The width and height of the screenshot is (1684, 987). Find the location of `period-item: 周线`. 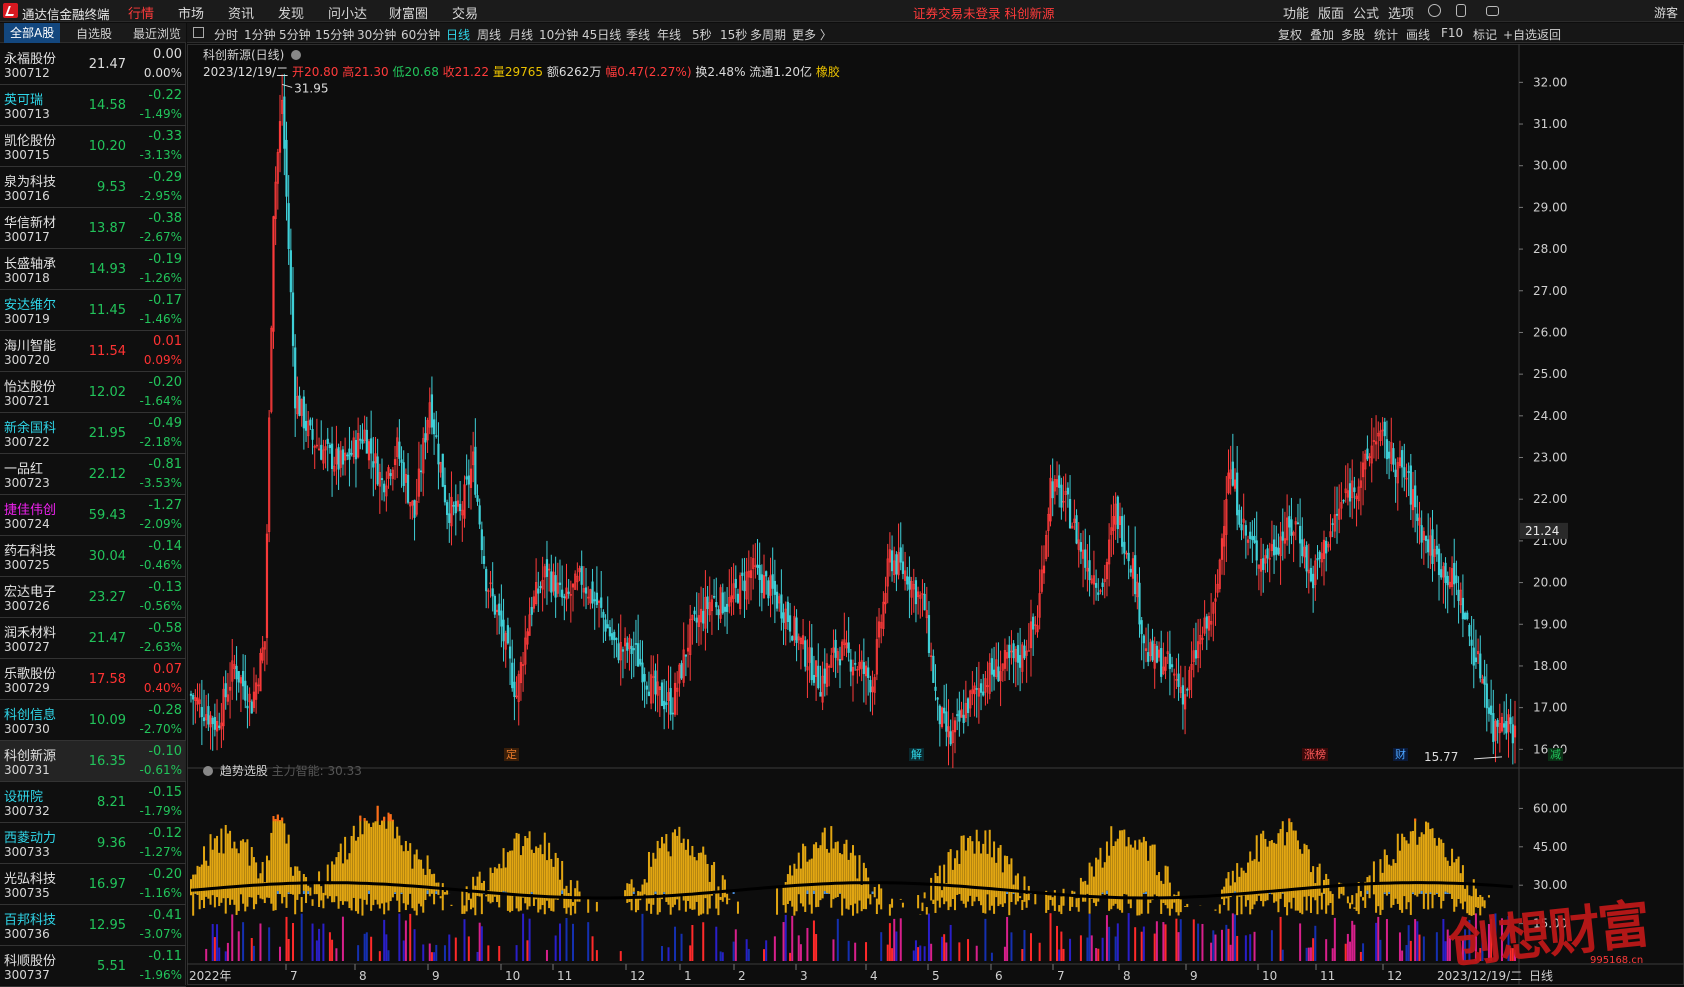

period-item: 周线 is located at coordinates (489, 34).